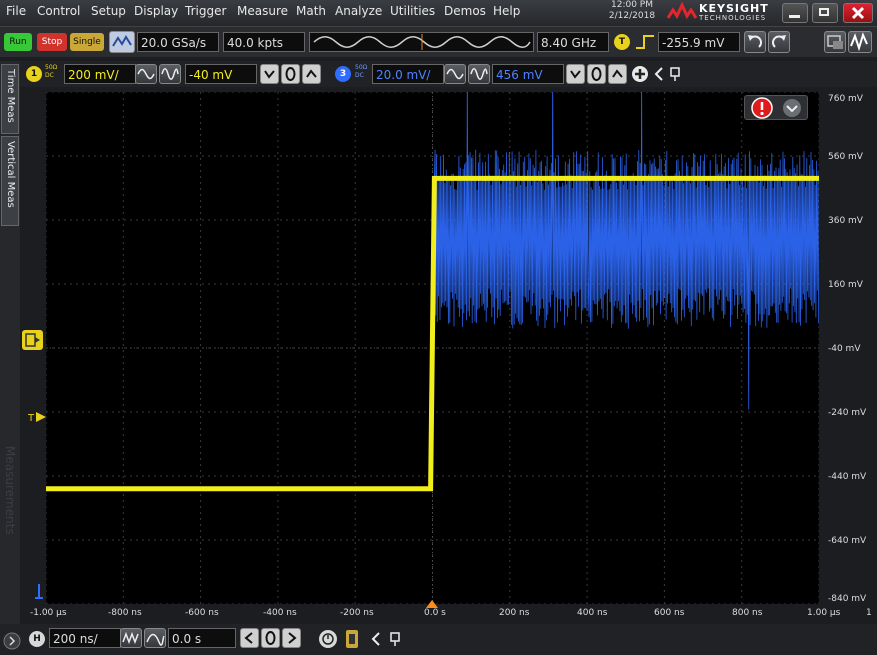 The image size is (877, 655). I want to click on redo-icon, so click(779, 41).